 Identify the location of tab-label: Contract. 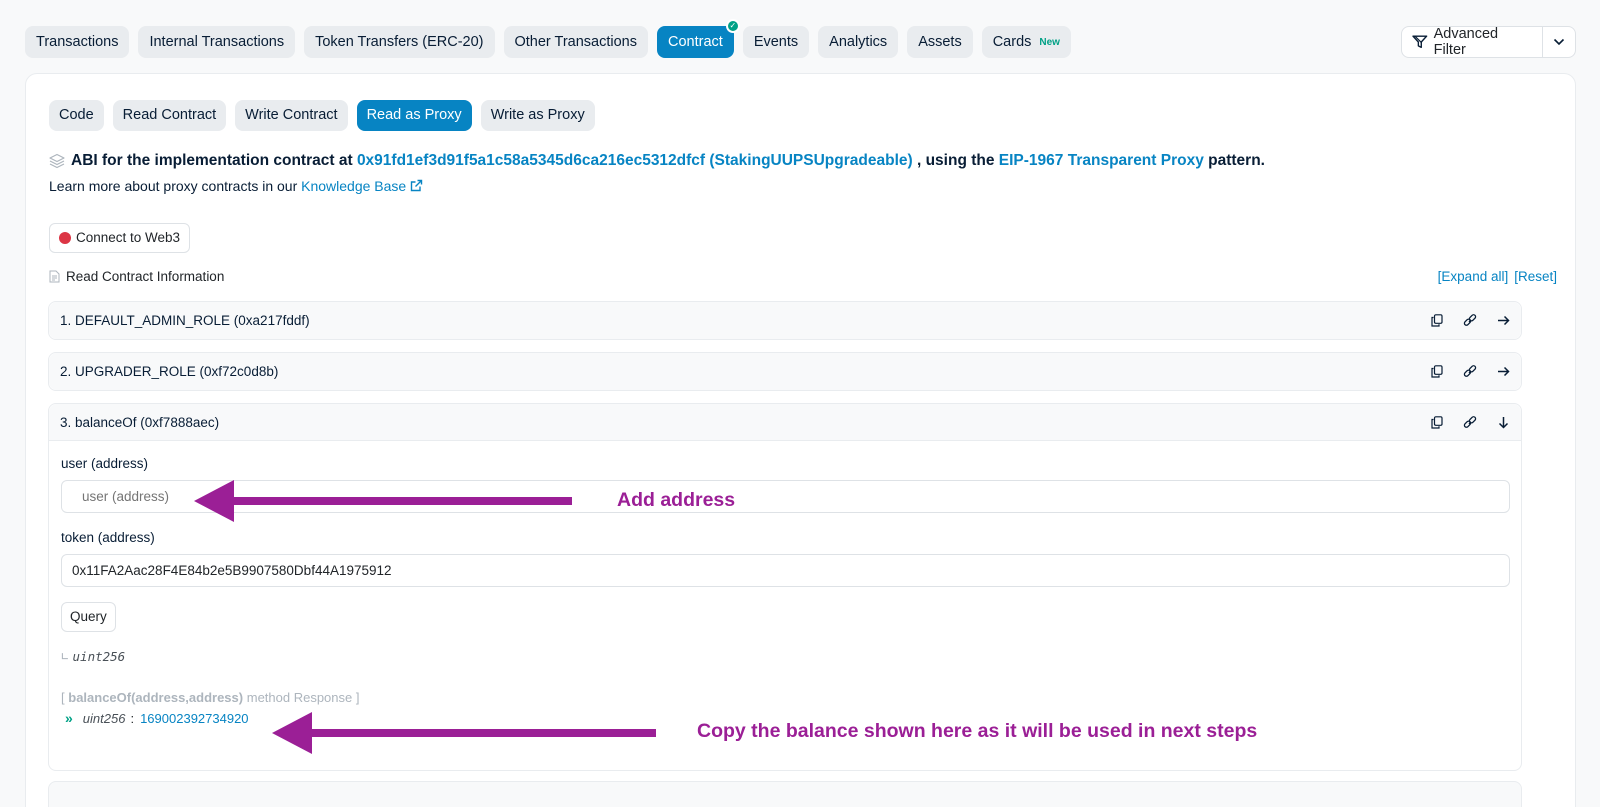
(695, 42).